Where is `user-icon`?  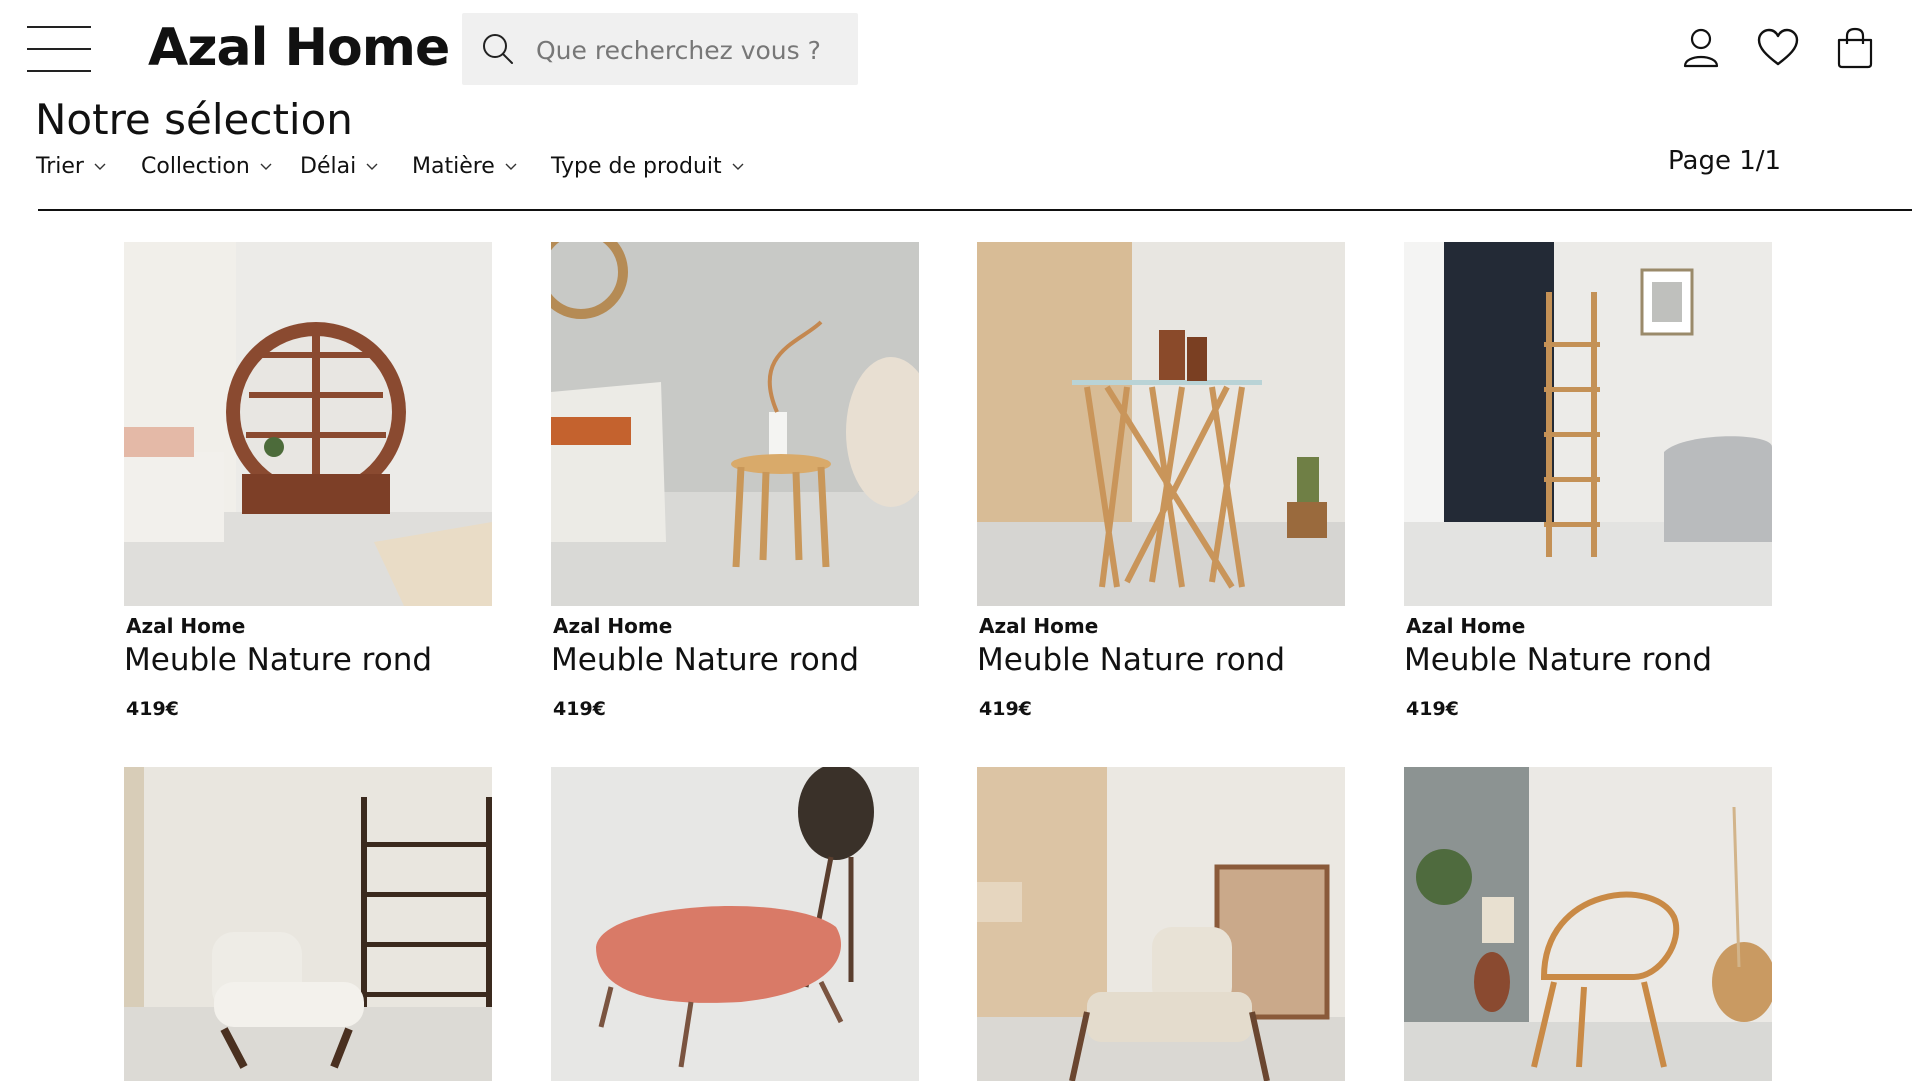 user-icon is located at coordinates (1701, 48).